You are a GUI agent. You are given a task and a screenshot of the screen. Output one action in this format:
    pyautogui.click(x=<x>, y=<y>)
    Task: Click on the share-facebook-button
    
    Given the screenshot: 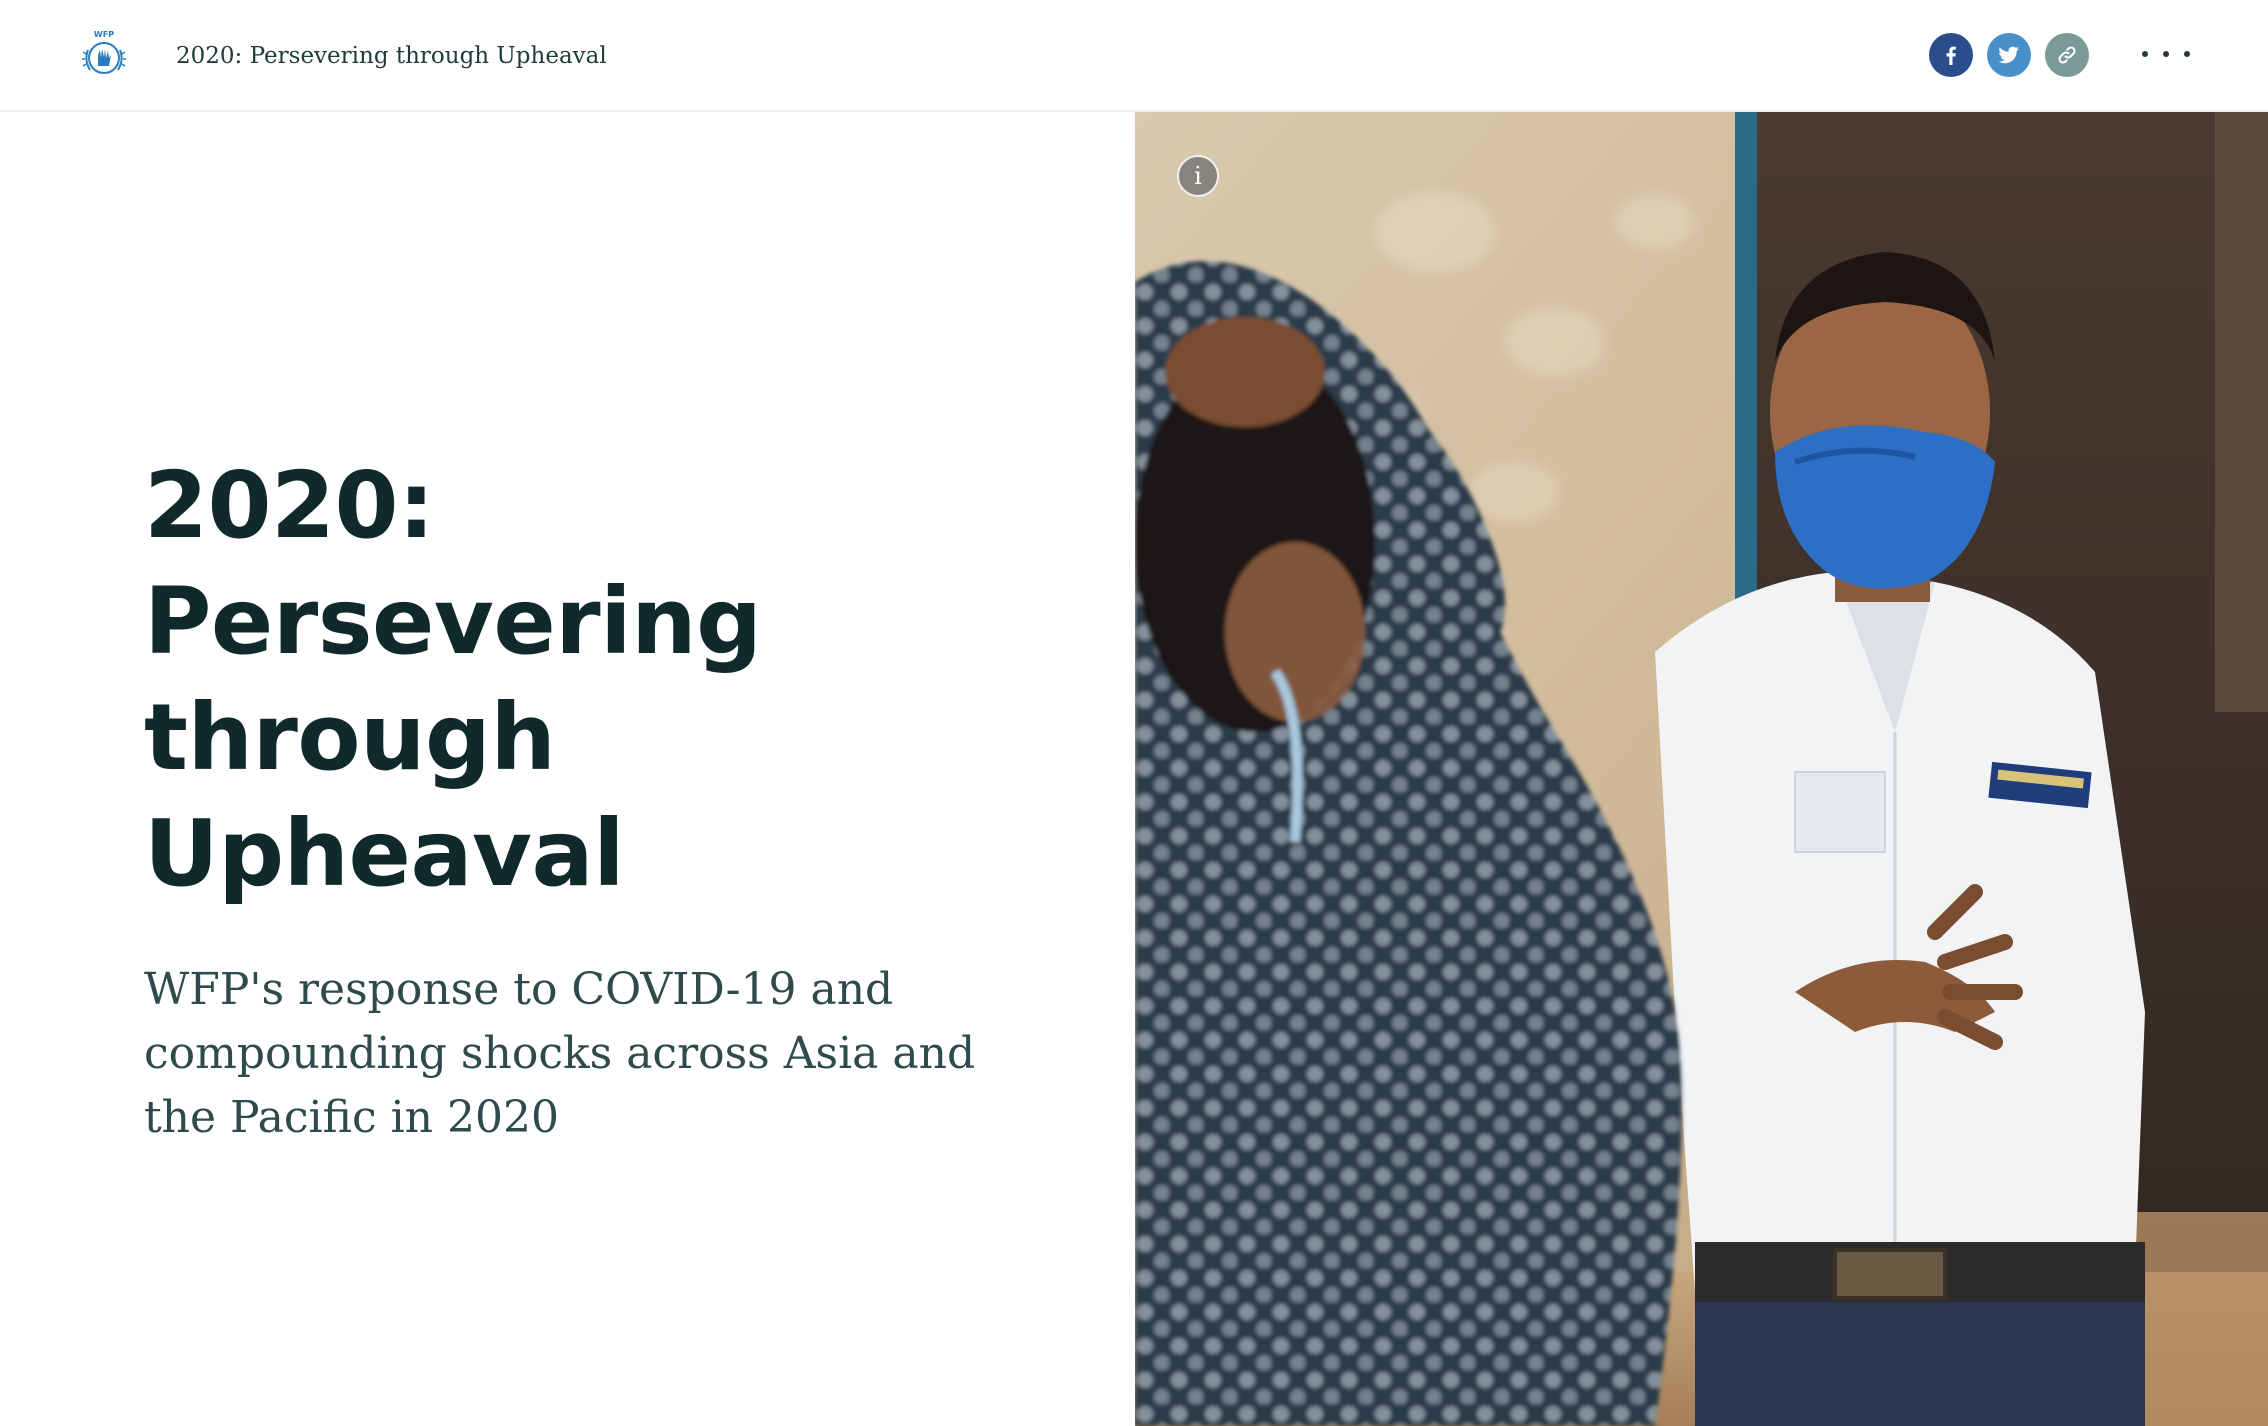 What is the action you would take?
    pyautogui.click(x=1951, y=55)
    